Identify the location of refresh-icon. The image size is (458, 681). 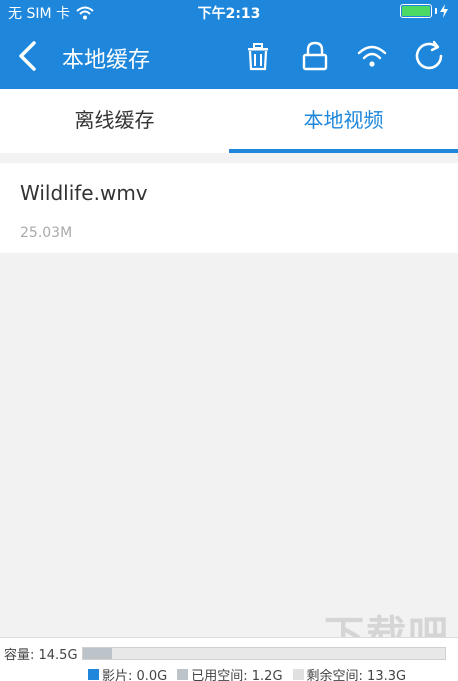
(429, 56).